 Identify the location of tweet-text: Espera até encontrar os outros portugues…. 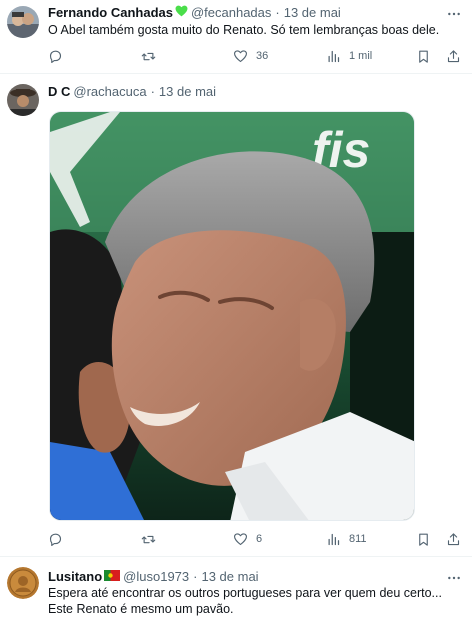
(253, 601).